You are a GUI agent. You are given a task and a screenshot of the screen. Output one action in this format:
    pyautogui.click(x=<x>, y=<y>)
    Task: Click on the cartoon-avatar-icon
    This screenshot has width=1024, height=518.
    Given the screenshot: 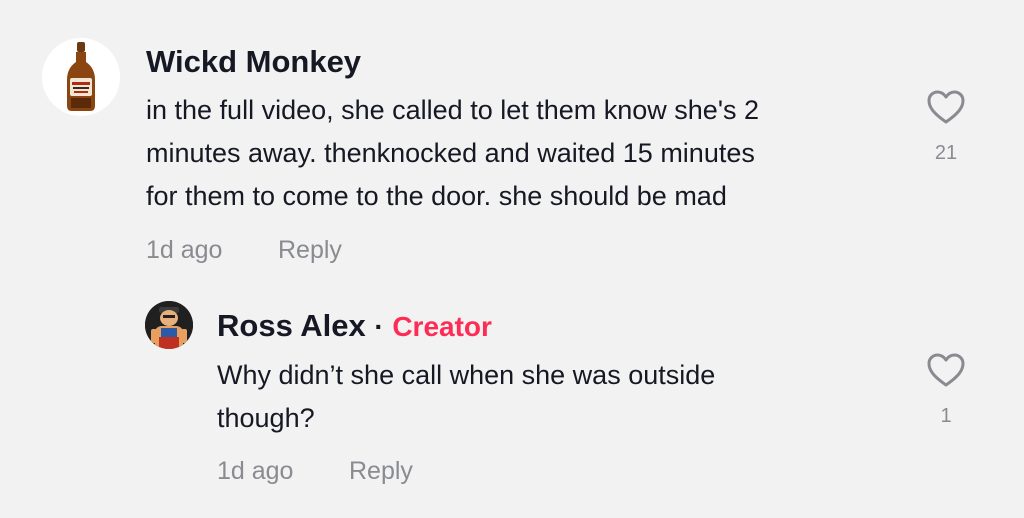 What is the action you would take?
    pyautogui.click(x=169, y=325)
    